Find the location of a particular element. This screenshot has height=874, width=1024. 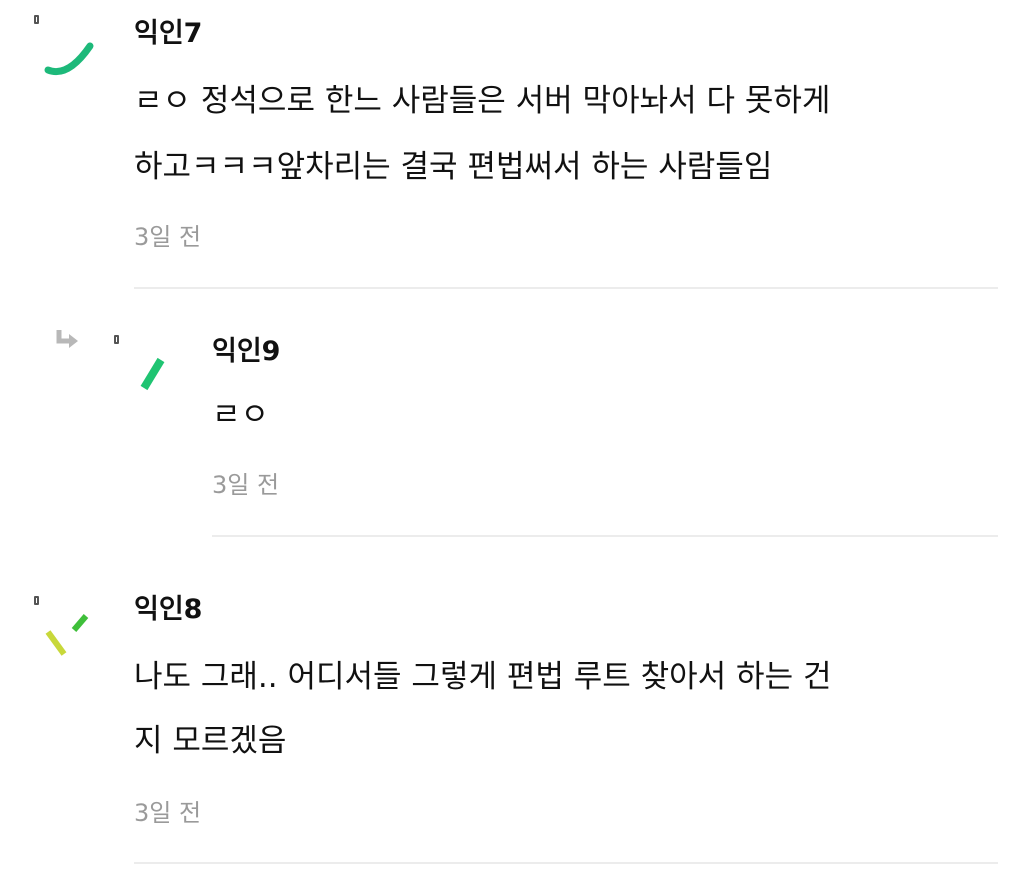

comment-text-line: ㄹㅇ 정석으로 한느 사람들은 서버 막아놔서 다 못하게 is located at coordinates (482, 101).